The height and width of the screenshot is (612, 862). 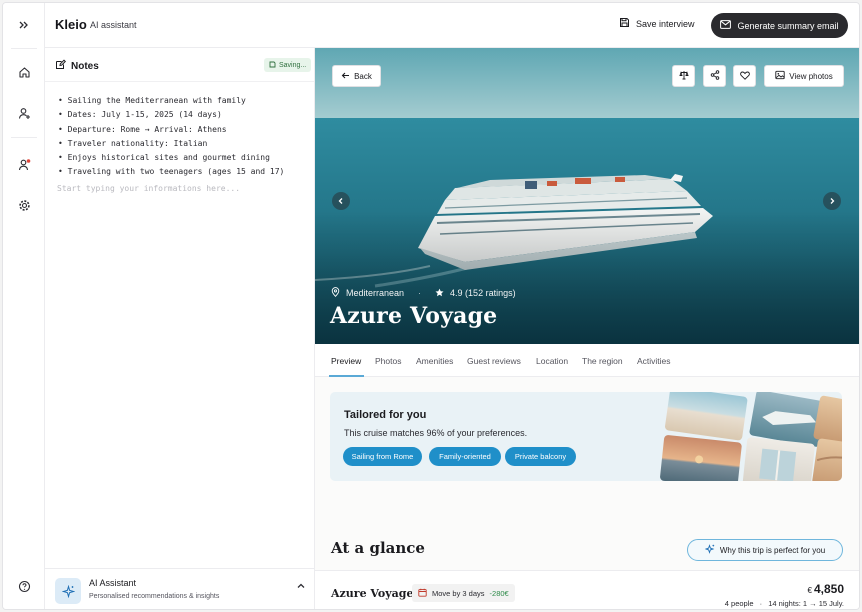 I want to click on tab-guest-reviews: Guest reviews, so click(x=494, y=361).